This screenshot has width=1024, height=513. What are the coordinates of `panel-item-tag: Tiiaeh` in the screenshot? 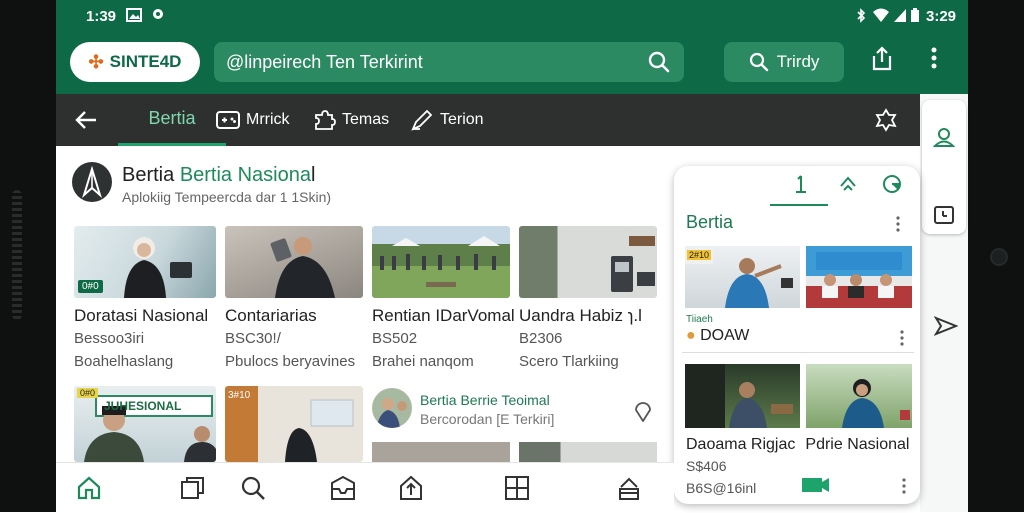 It's located at (699, 319).